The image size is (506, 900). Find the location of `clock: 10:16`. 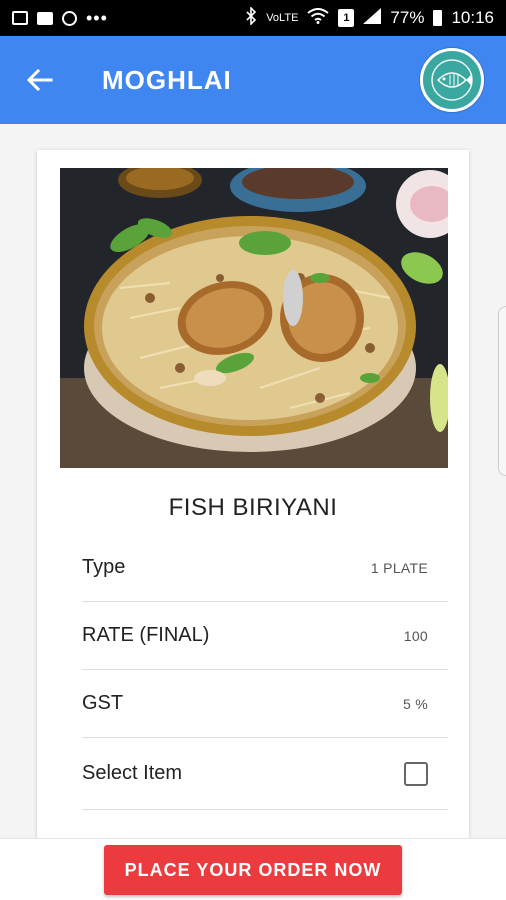

clock: 10:16 is located at coordinates (472, 17).